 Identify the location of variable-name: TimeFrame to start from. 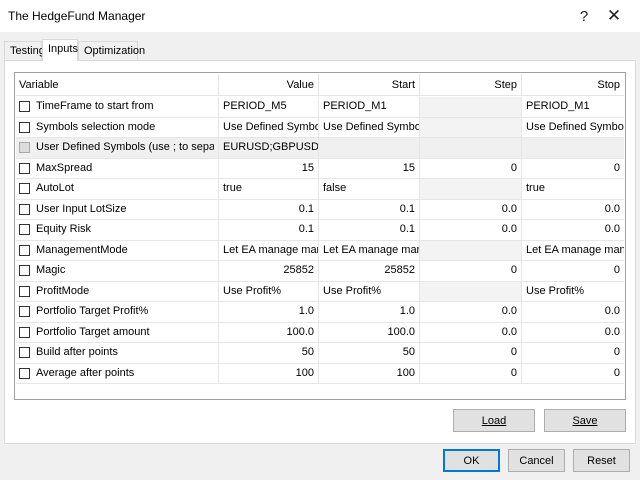
(95, 106).